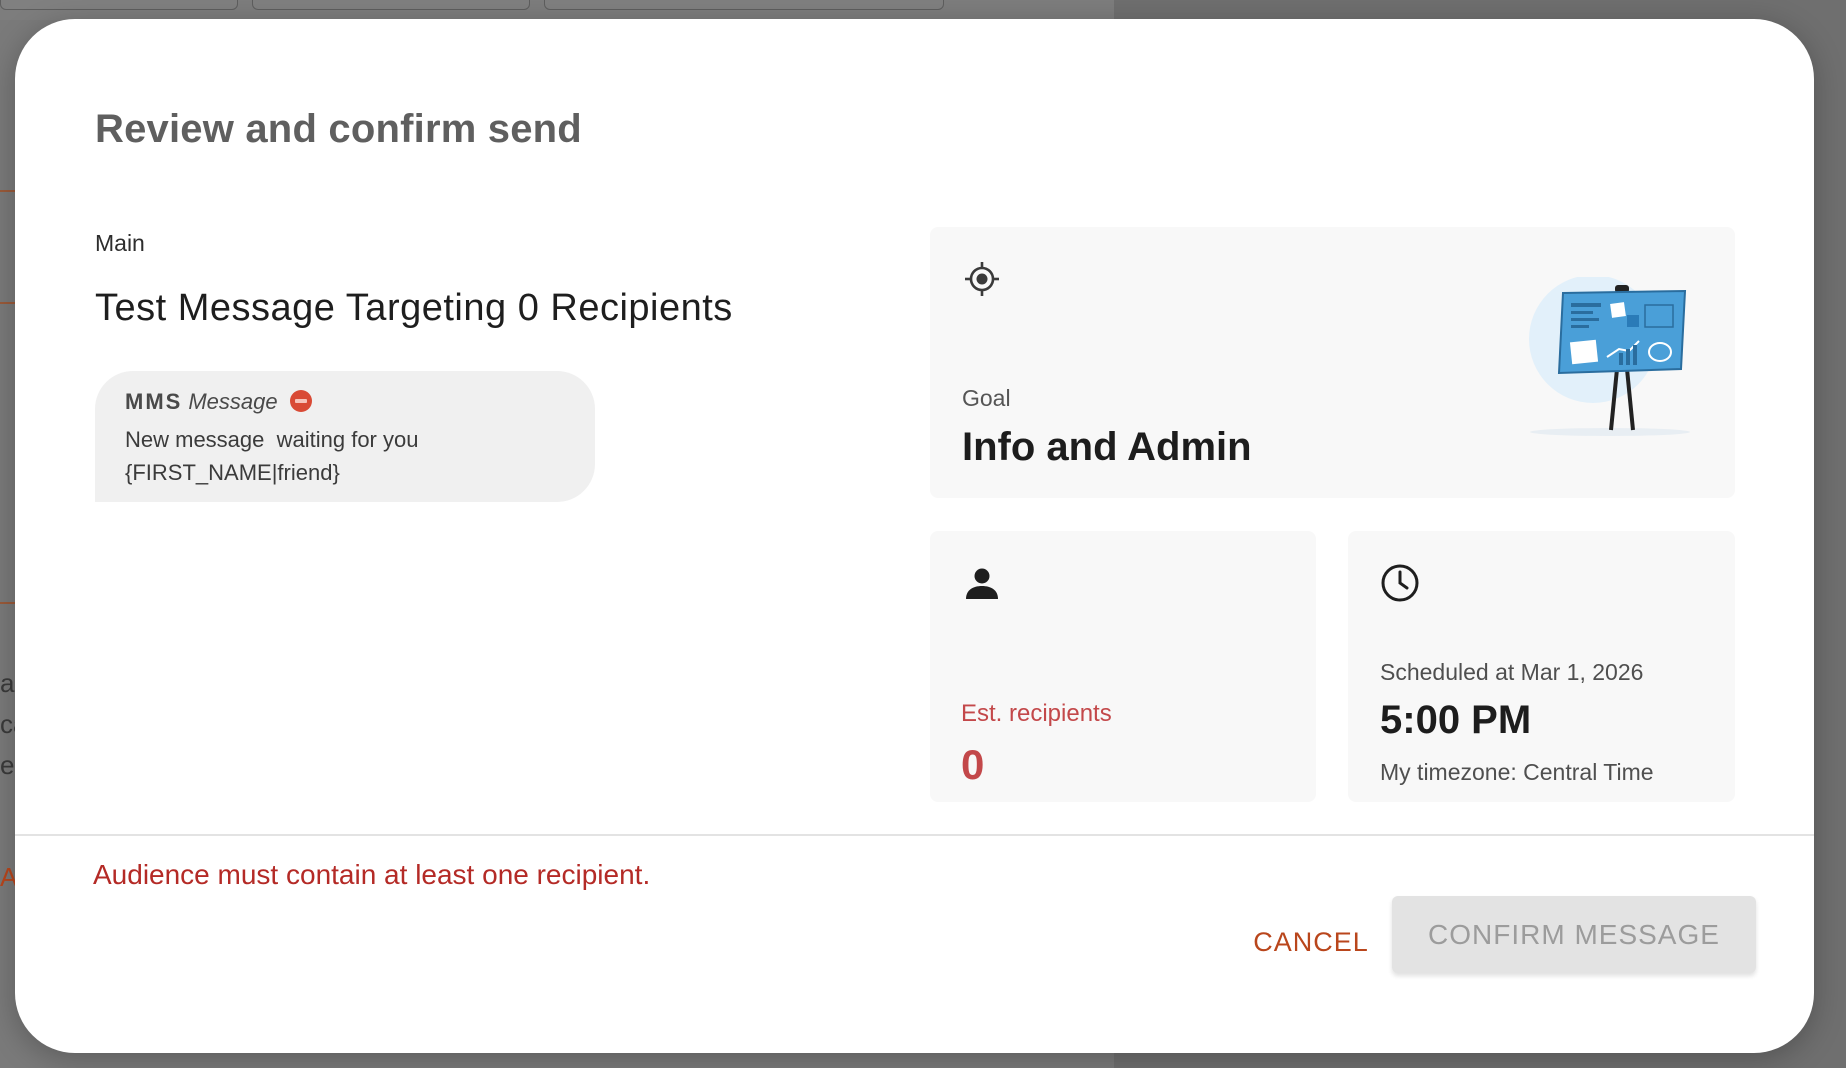 The image size is (1846, 1068). Describe the element at coordinates (982, 583) in the screenshot. I see `person-icon` at that location.